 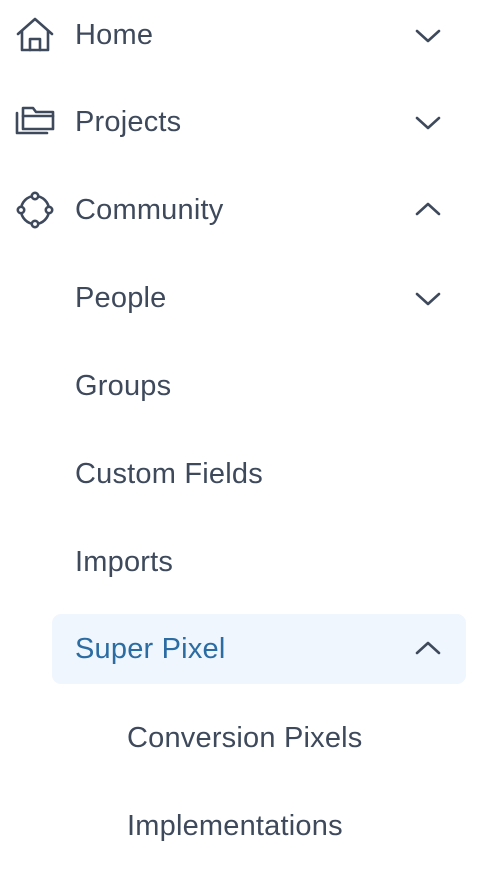 What do you see at coordinates (150, 648) in the screenshot?
I see `nav-item-label: Super Pixel` at bounding box center [150, 648].